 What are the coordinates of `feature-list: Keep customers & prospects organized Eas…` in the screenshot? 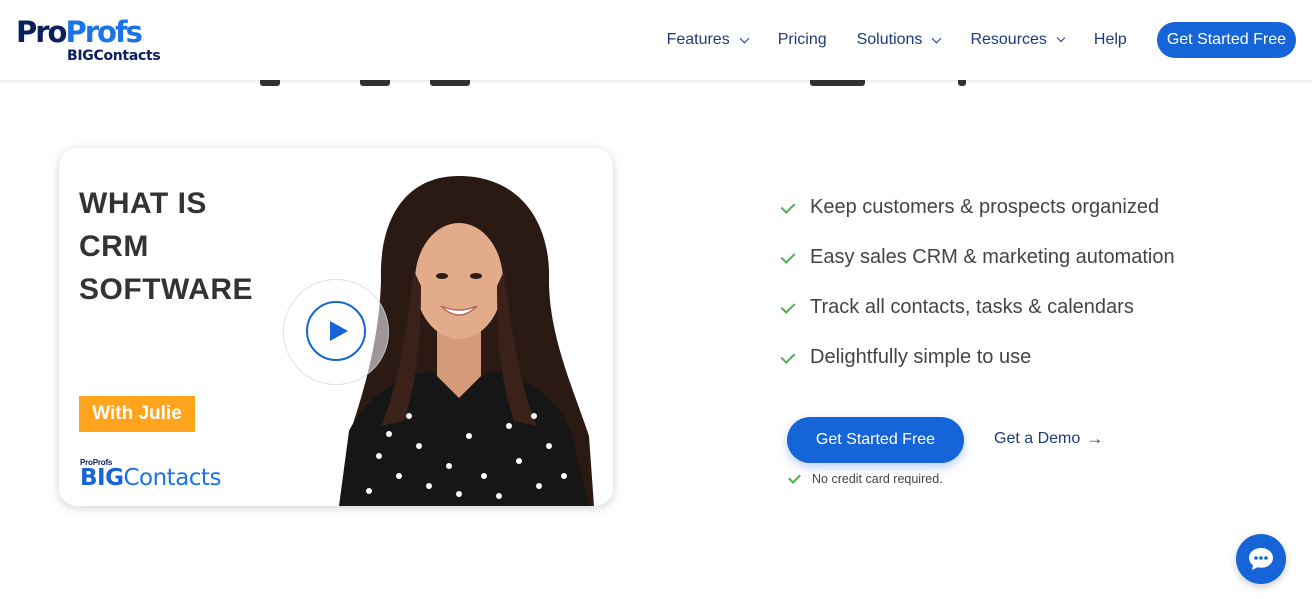 It's located at (977, 282).